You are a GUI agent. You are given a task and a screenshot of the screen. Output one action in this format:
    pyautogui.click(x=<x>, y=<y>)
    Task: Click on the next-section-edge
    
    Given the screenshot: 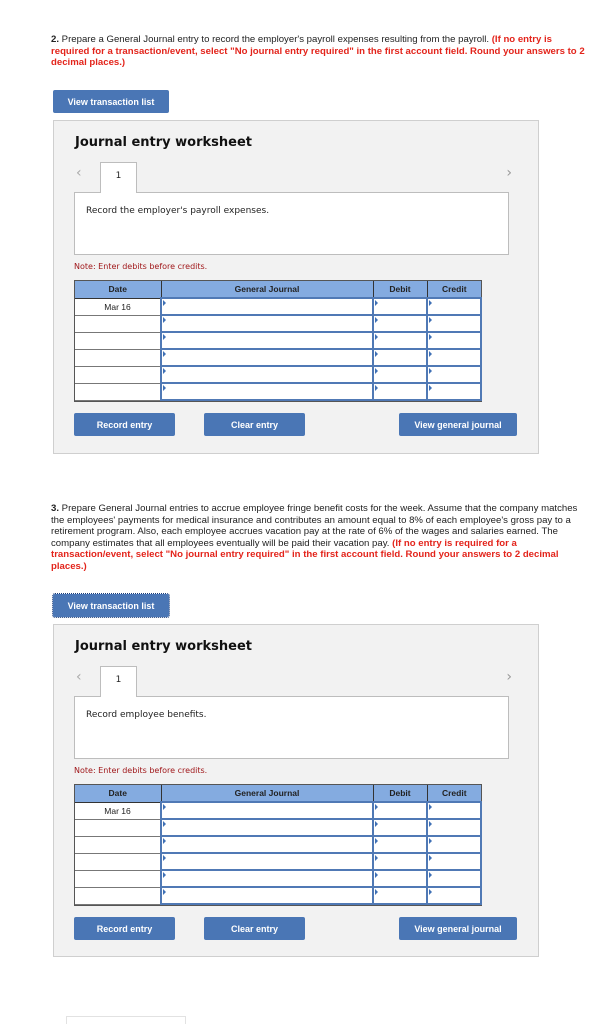 What is the action you would take?
    pyautogui.click(x=126, y=1020)
    